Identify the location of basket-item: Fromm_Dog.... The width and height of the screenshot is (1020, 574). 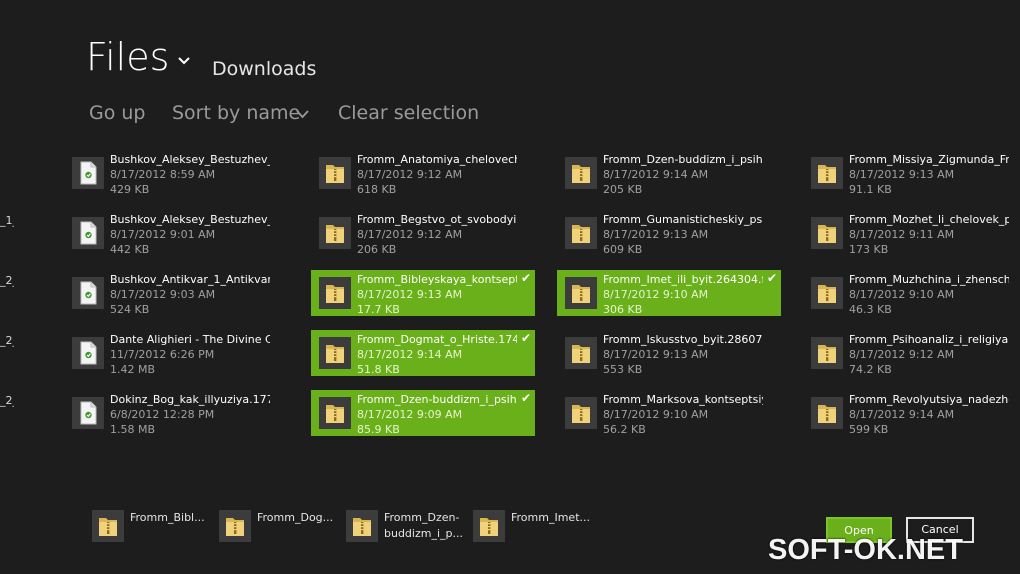
(281, 526).